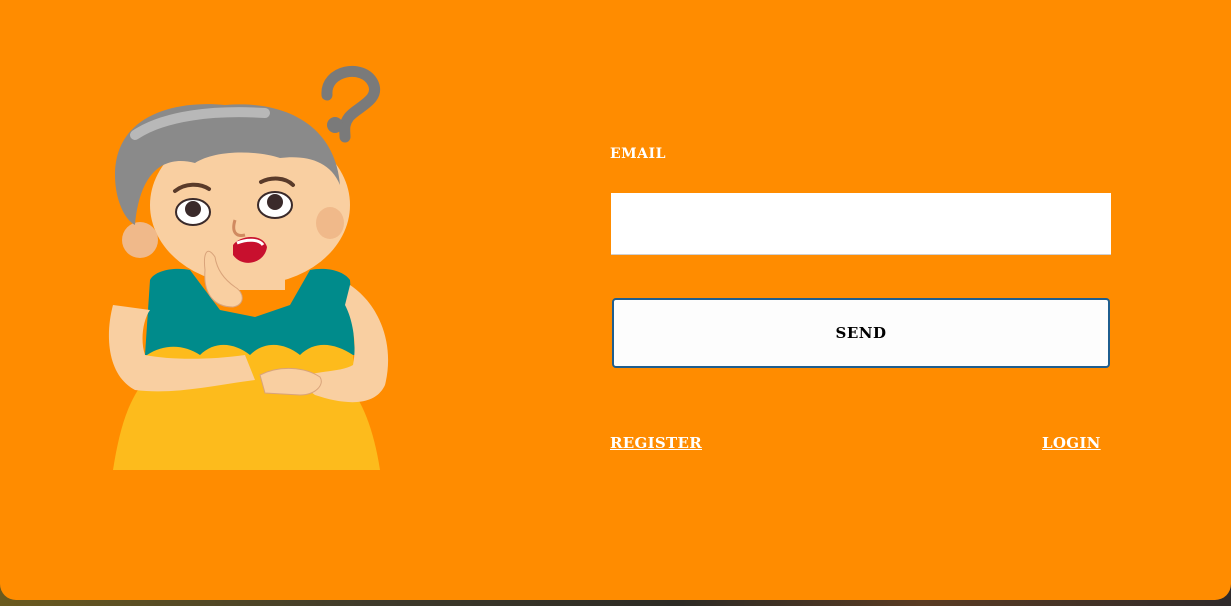 The height and width of the screenshot is (606, 1231). I want to click on question-mark-icon, so click(351, 104).